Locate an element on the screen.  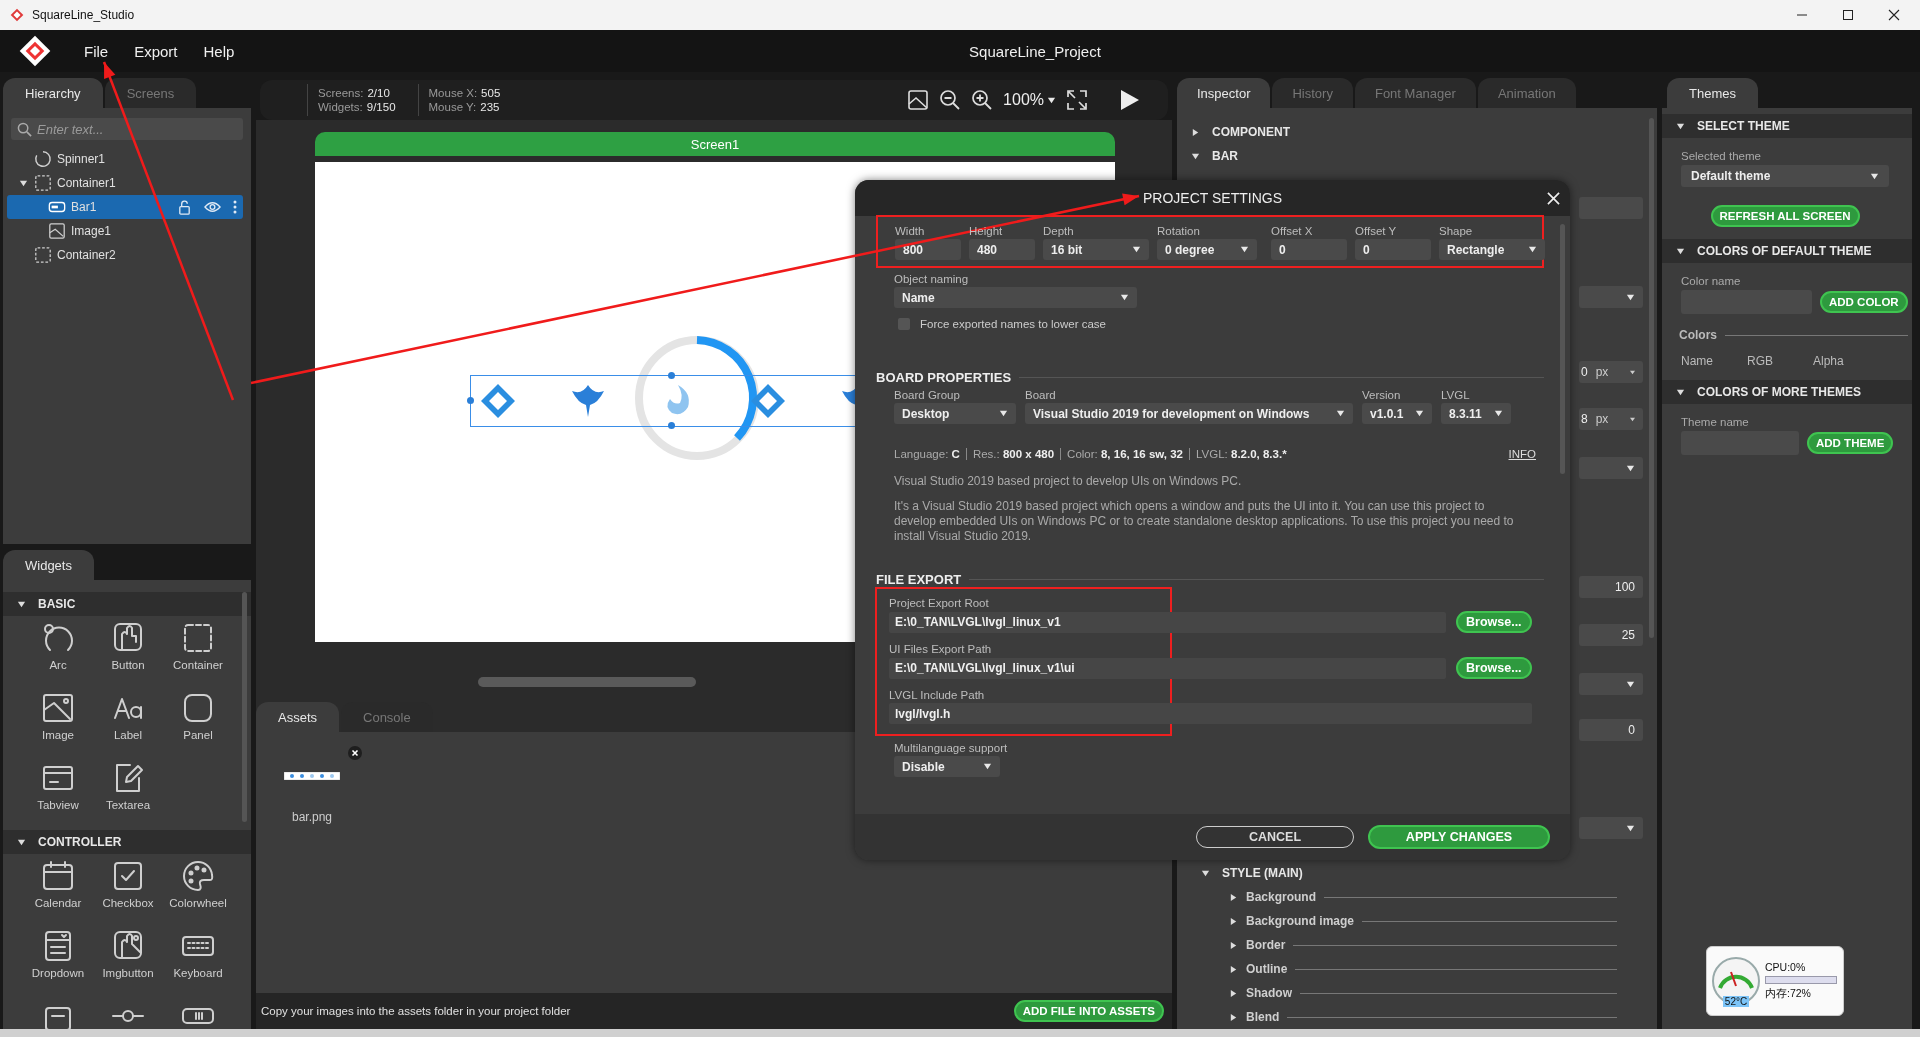
widget-tile: Textarea is located at coordinates (128, 793).